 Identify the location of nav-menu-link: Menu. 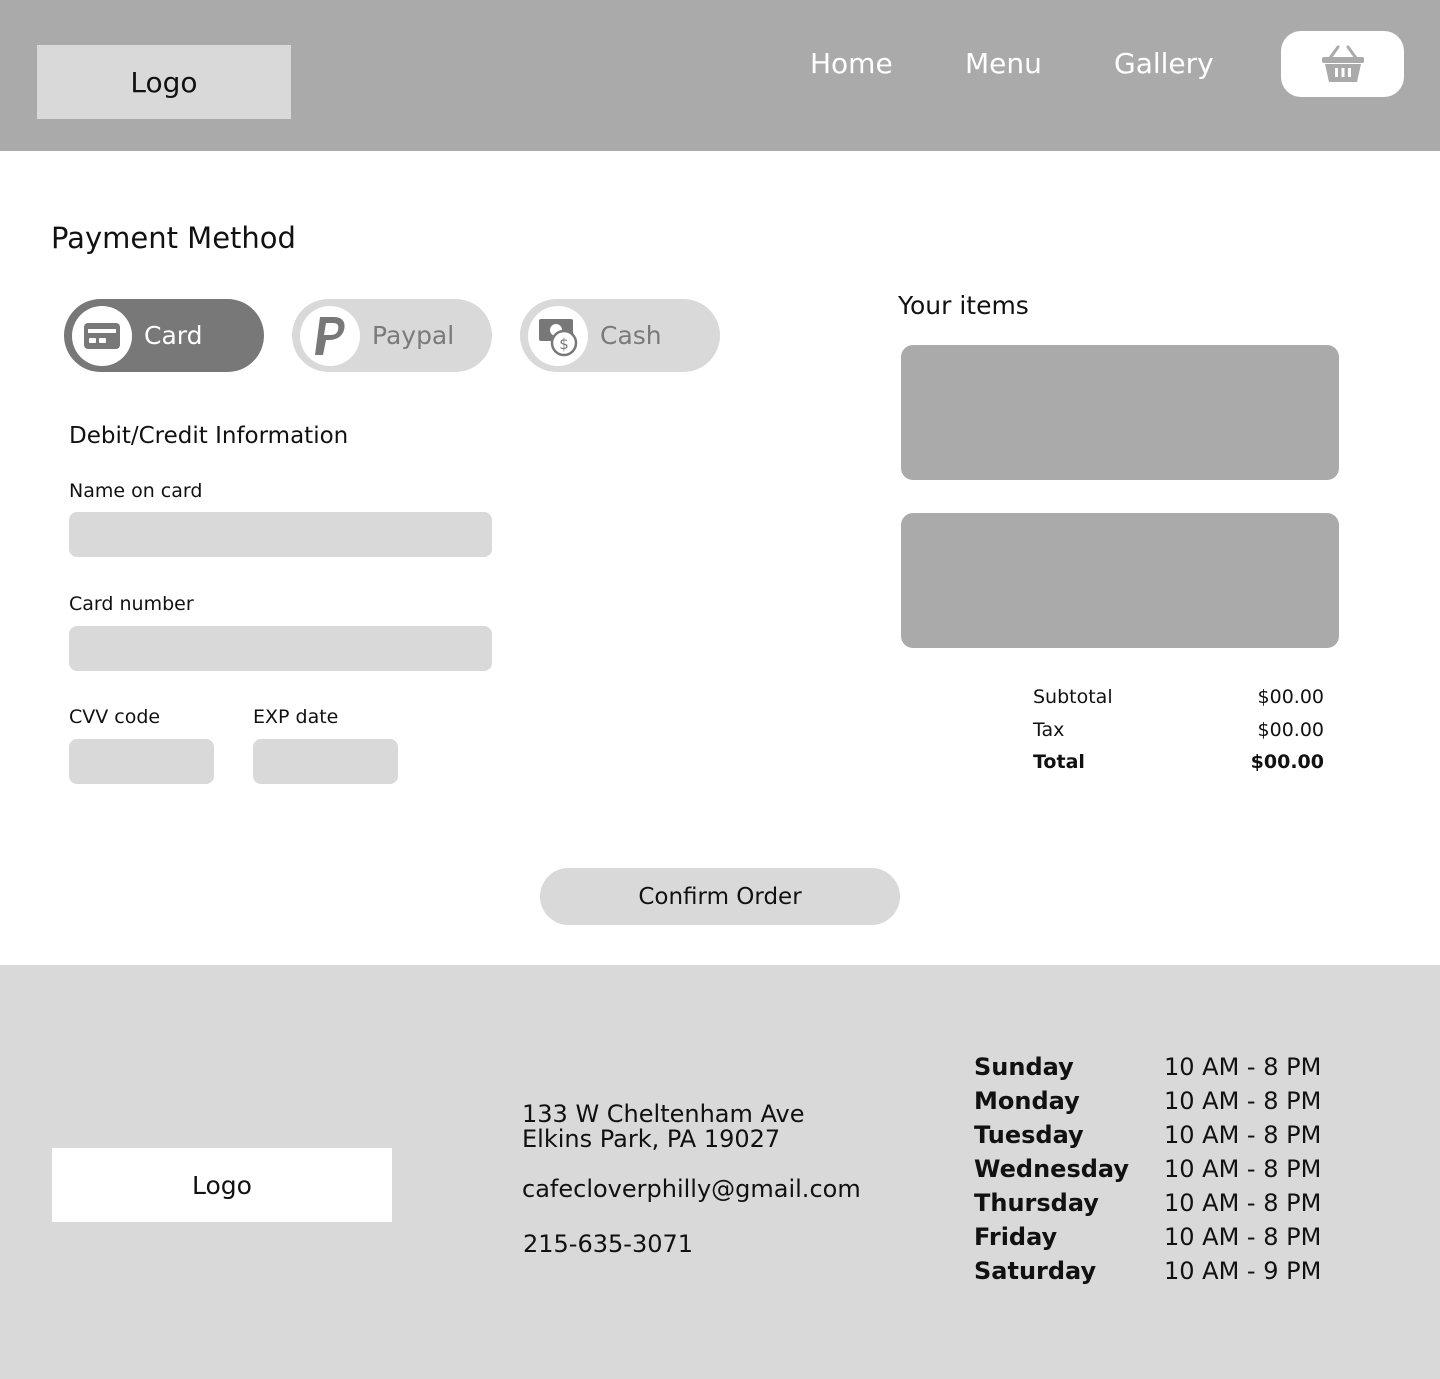
(1003, 63).